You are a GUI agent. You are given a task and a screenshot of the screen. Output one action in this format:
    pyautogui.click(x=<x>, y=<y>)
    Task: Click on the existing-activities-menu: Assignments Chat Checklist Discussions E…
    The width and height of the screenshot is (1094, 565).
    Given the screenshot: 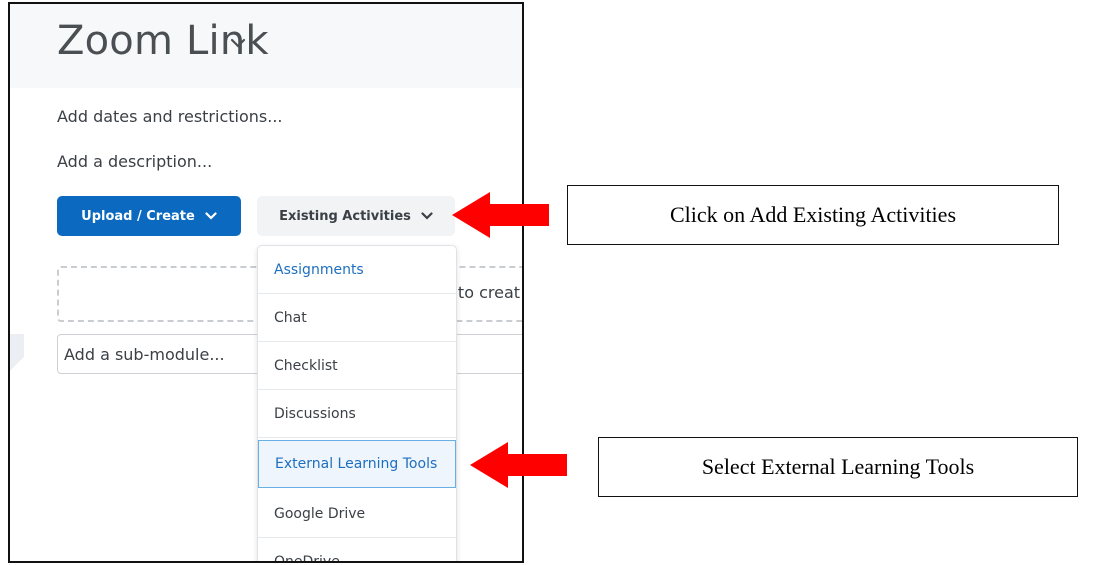 What is the action you would take?
    pyautogui.click(x=357, y=403)
    